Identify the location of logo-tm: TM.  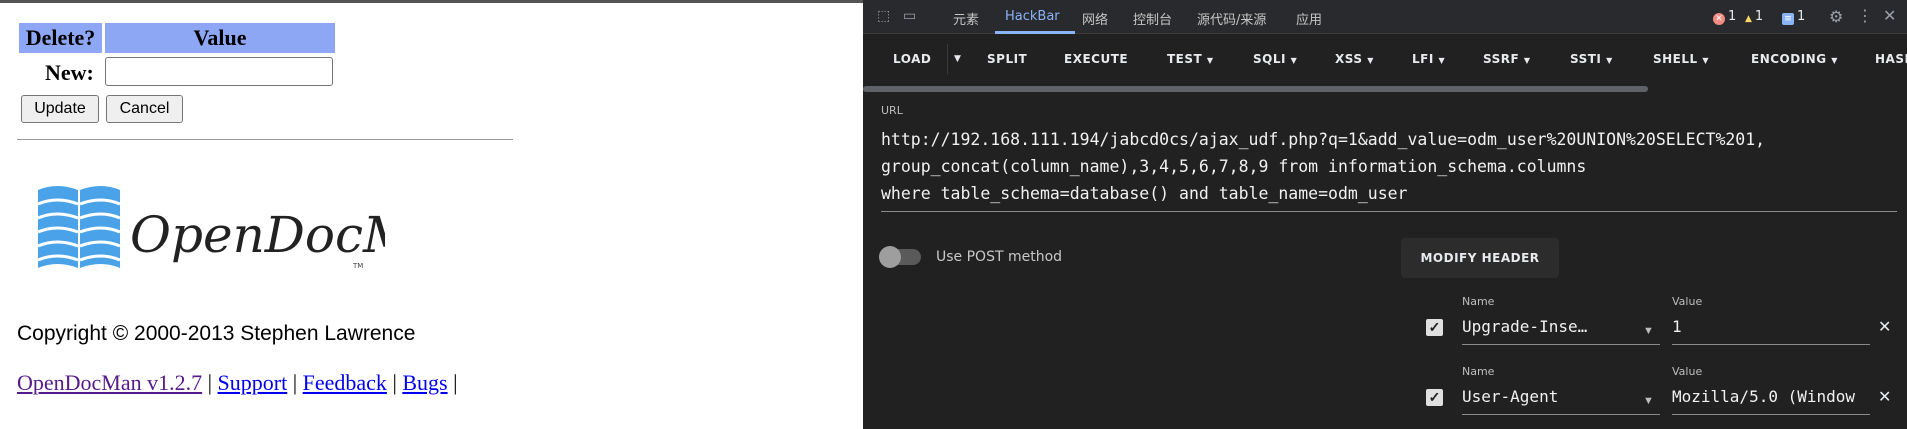
(357, 266).